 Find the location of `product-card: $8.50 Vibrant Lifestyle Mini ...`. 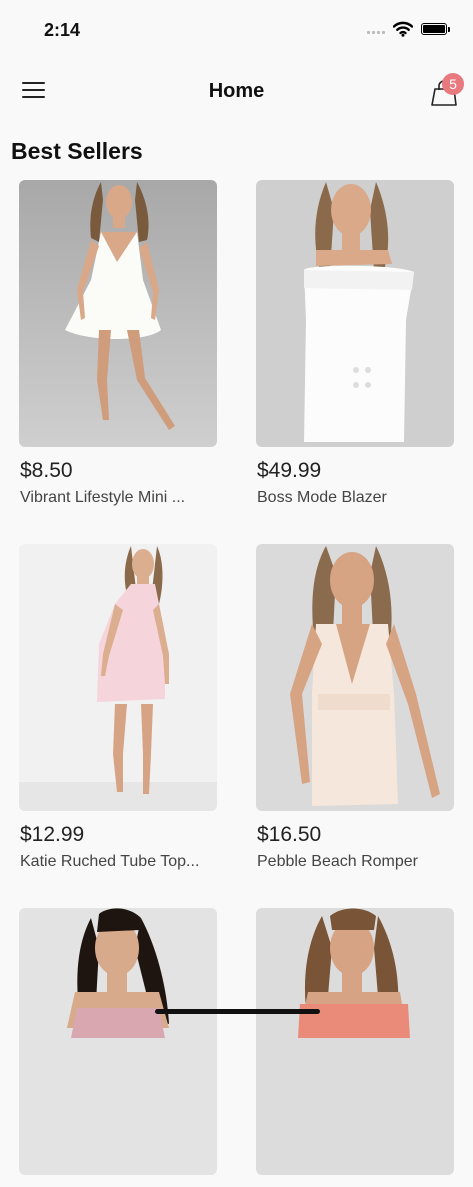

product-card: $8.50 Vibrant Lifestyle Mini ... is located at coordinates (118, 343).